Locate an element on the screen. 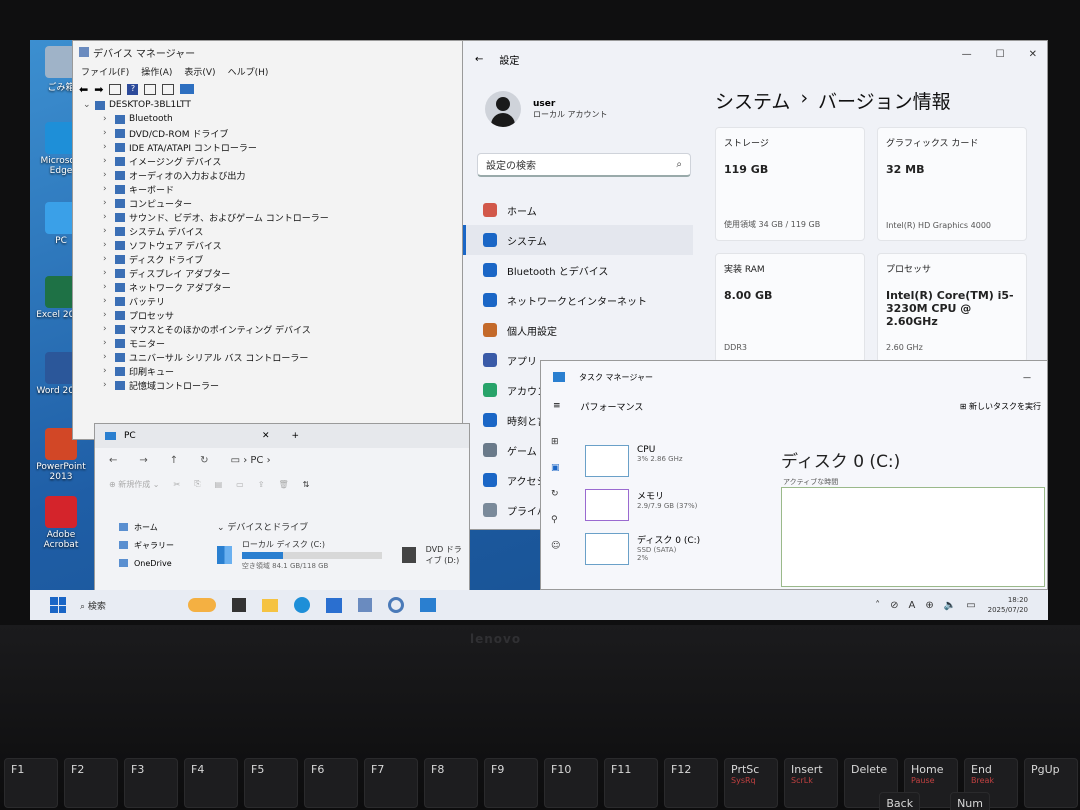  tree-item: › マウスとそのほかのポインティング デバイス is located at coordinates (274, 329).